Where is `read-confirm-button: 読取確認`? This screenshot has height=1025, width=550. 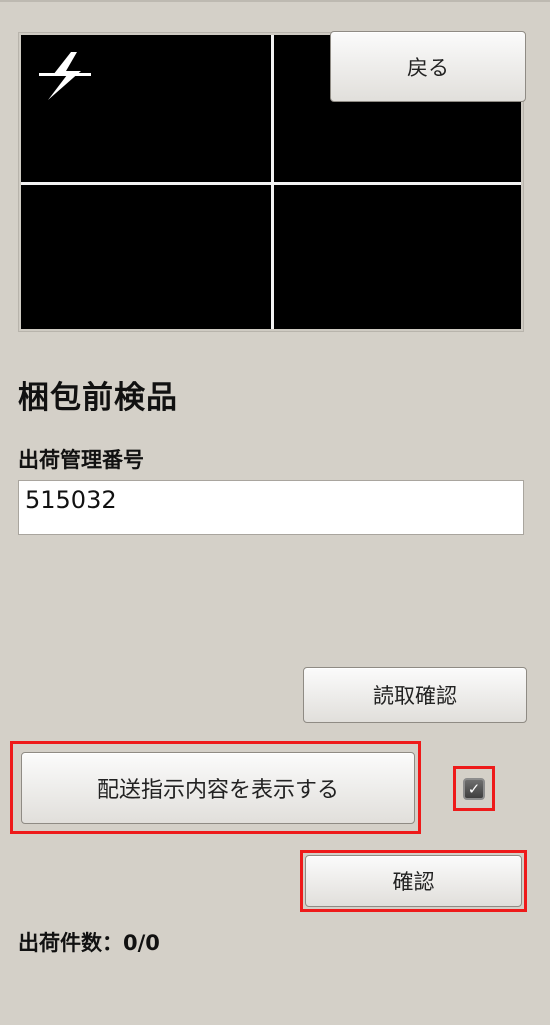
read-confirm-button: 読取確認 is located at coordinates (415, 695).